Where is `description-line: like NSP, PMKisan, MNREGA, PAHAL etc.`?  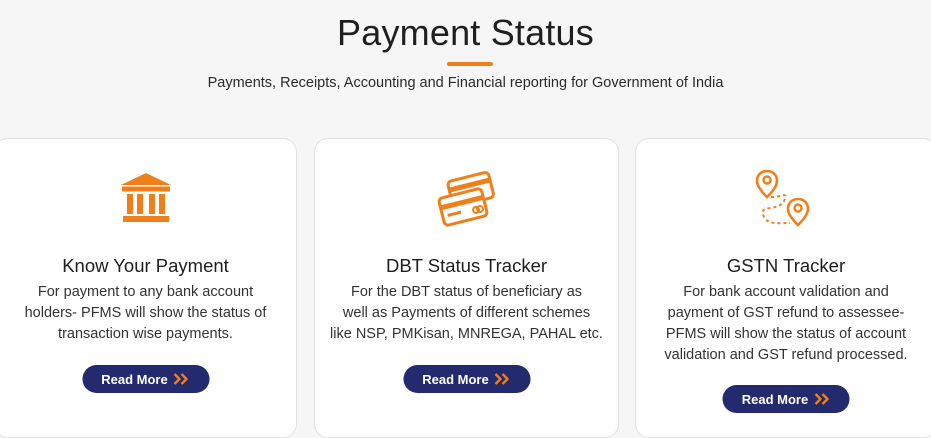 description-line: like NSP, PMKisan, MNREGA, PAHAL etc. is located at coordinates (466, 334).